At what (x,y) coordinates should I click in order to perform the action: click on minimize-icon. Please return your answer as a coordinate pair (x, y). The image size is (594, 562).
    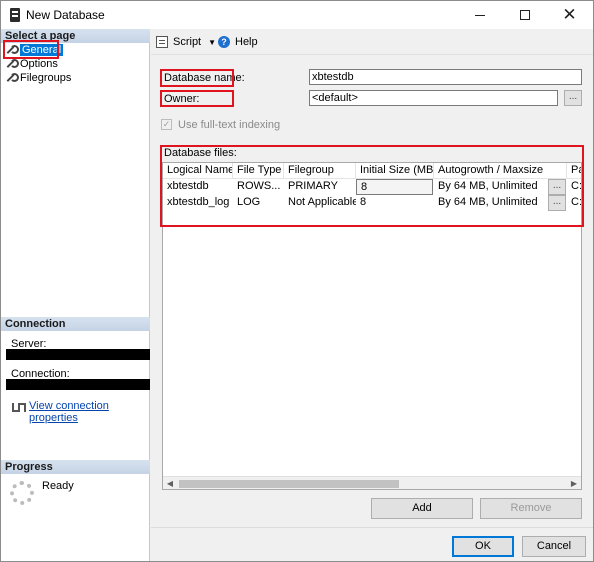
    Looking at the image, I should click on (479, 15).